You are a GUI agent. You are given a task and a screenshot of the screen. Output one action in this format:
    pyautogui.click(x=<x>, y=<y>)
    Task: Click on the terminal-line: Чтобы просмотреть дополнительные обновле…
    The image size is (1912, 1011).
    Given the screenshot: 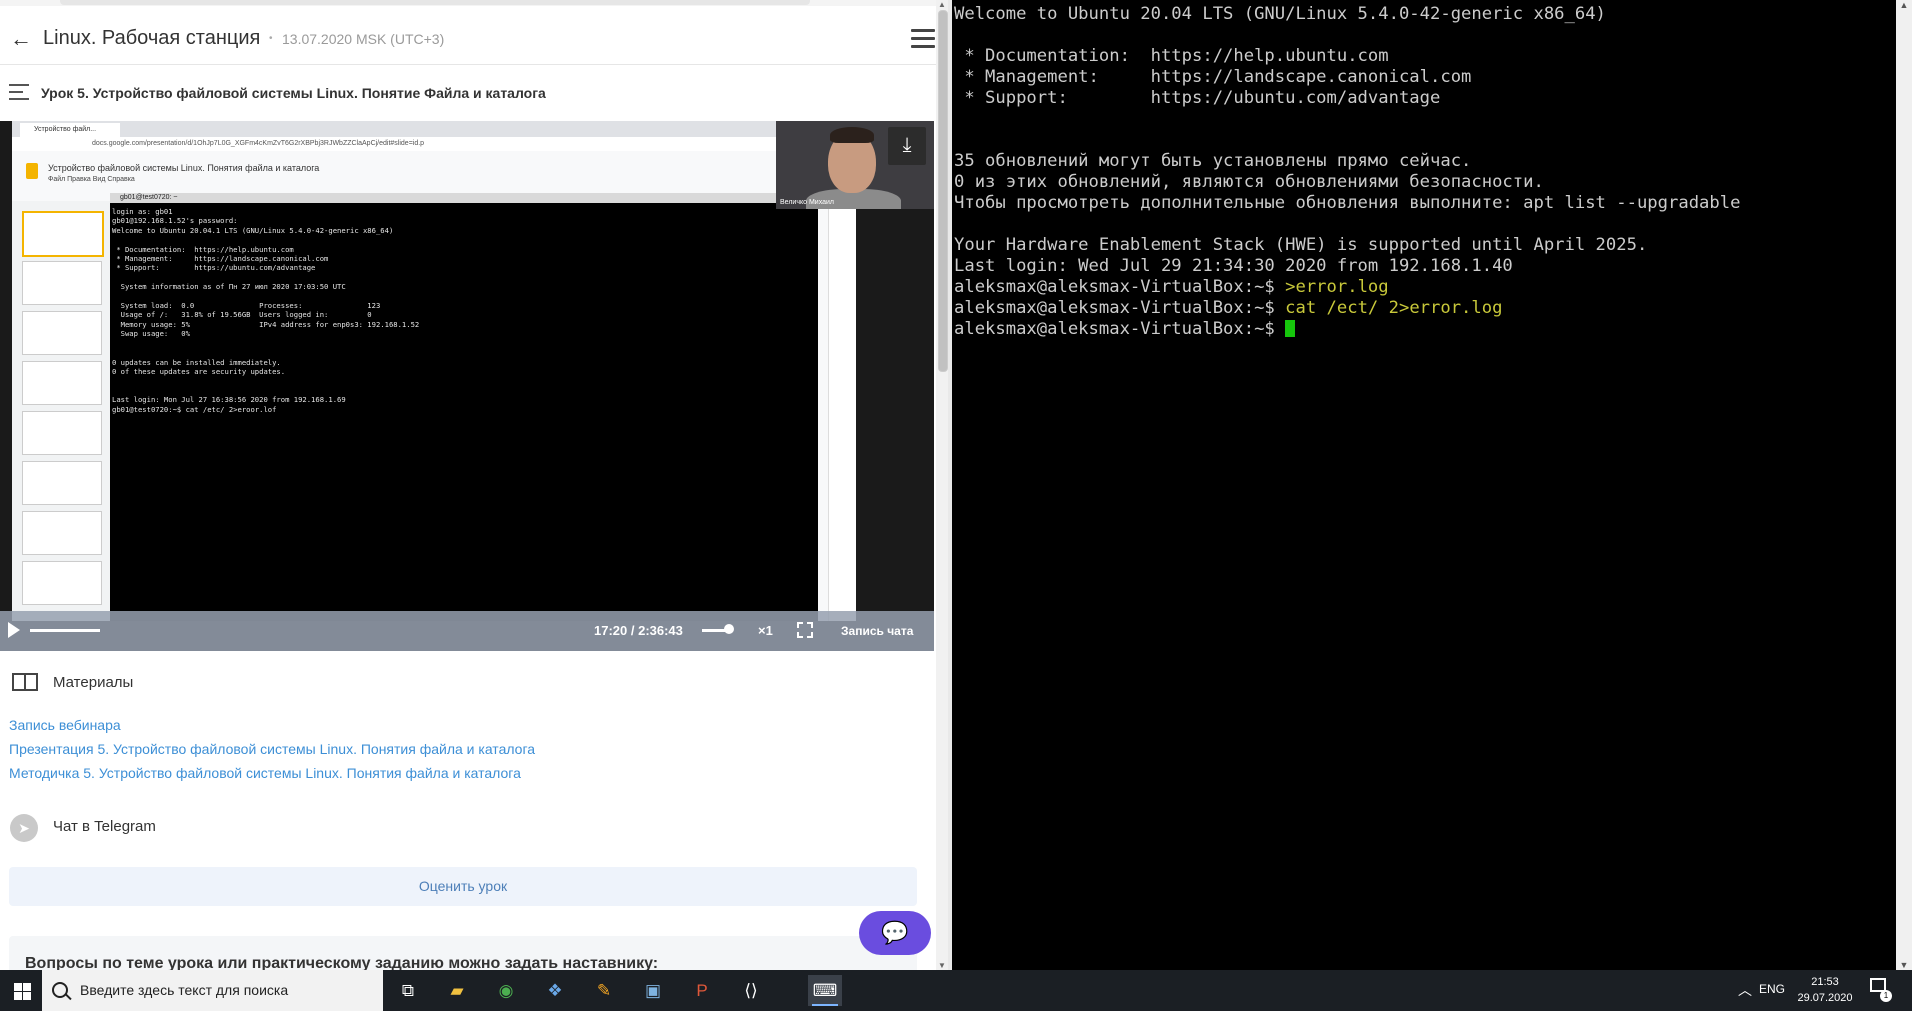 What is the action you would take?
    pyautogui.click(x=1347, y=203)
    